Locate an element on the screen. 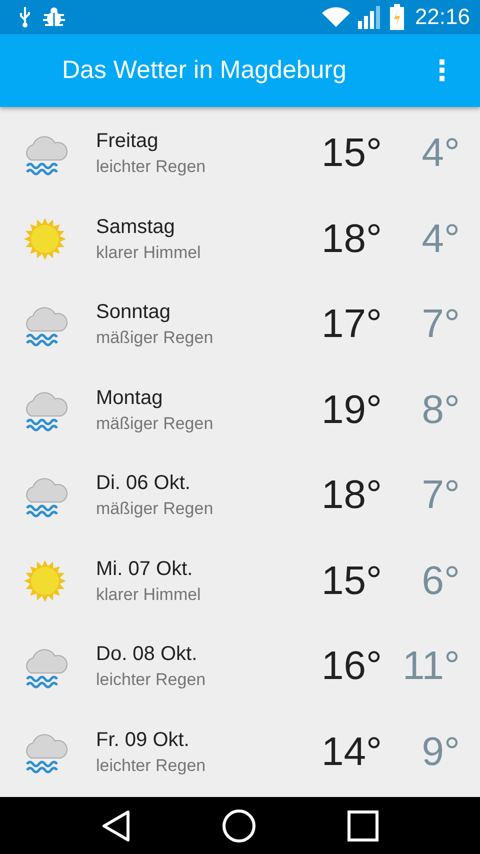 This screenshot has height=854, width=480. day-label: Freitag is located at coordinates (128, 142).